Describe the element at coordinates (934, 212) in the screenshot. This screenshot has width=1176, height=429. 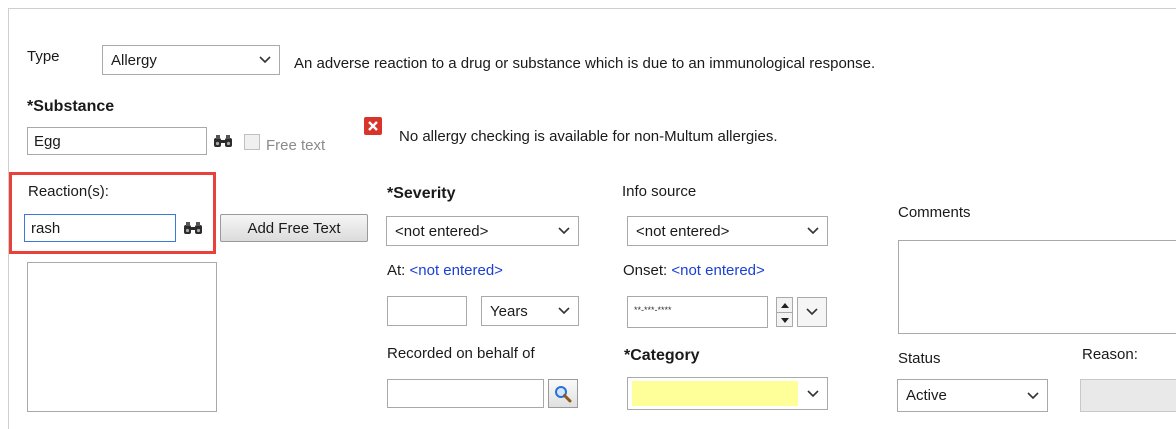
I see `comments-label: Comments` at that location.